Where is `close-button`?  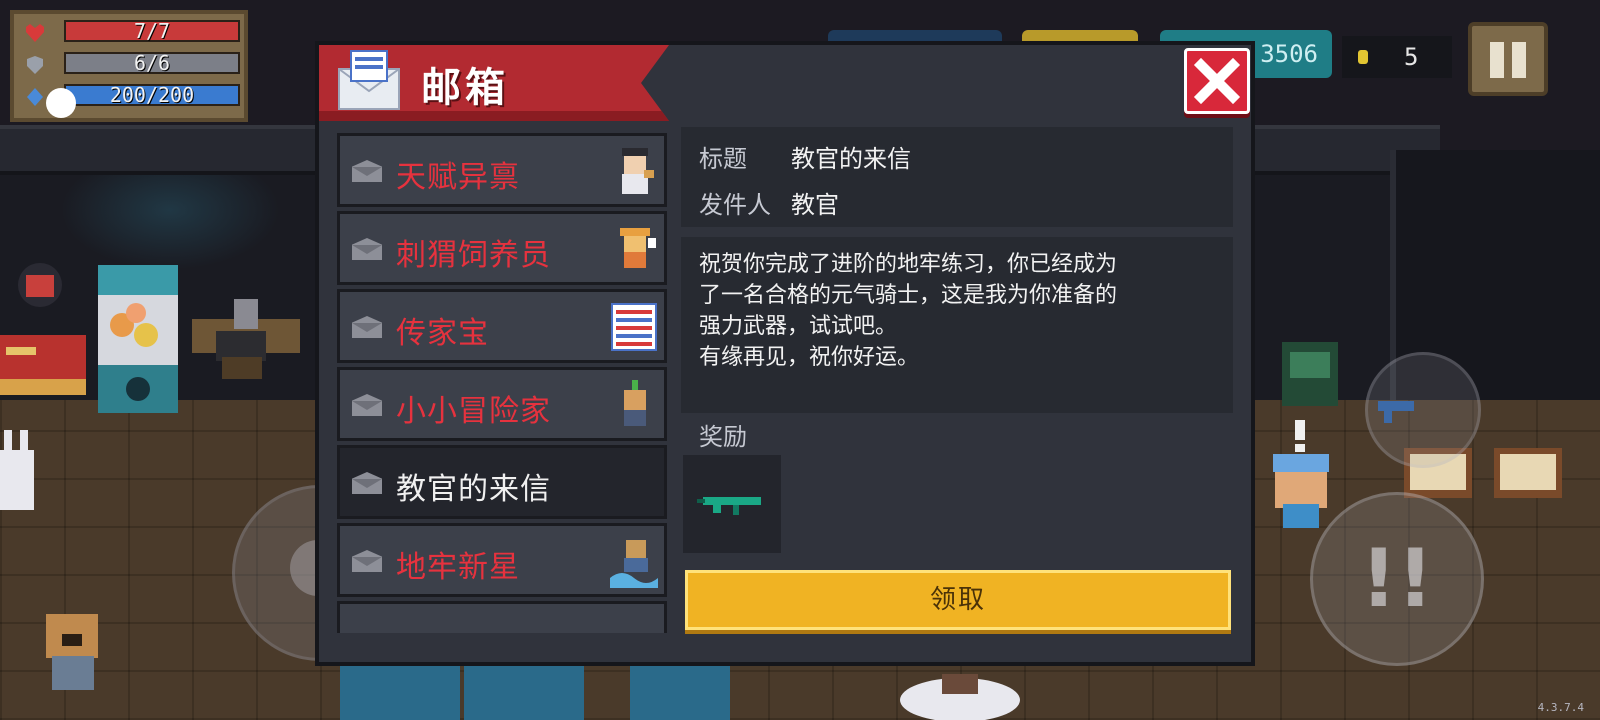 close-button is located at coordinates (1217, 81).